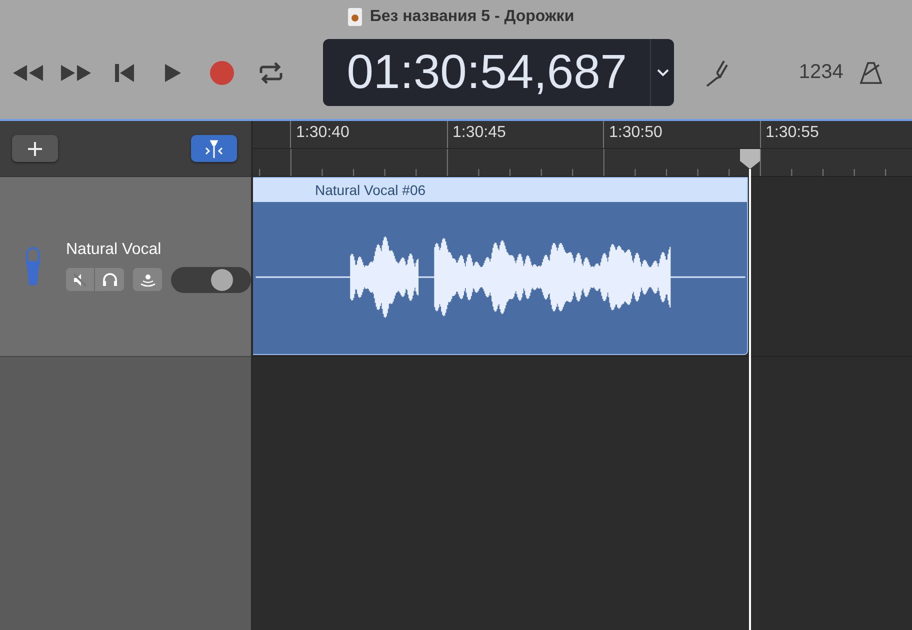 Image resolution: width=912 pixels, height=630 pixels. Describe the element at coordinates (125, 267) in the screenshot. I see `track-header: Natural Vocal` at that location.